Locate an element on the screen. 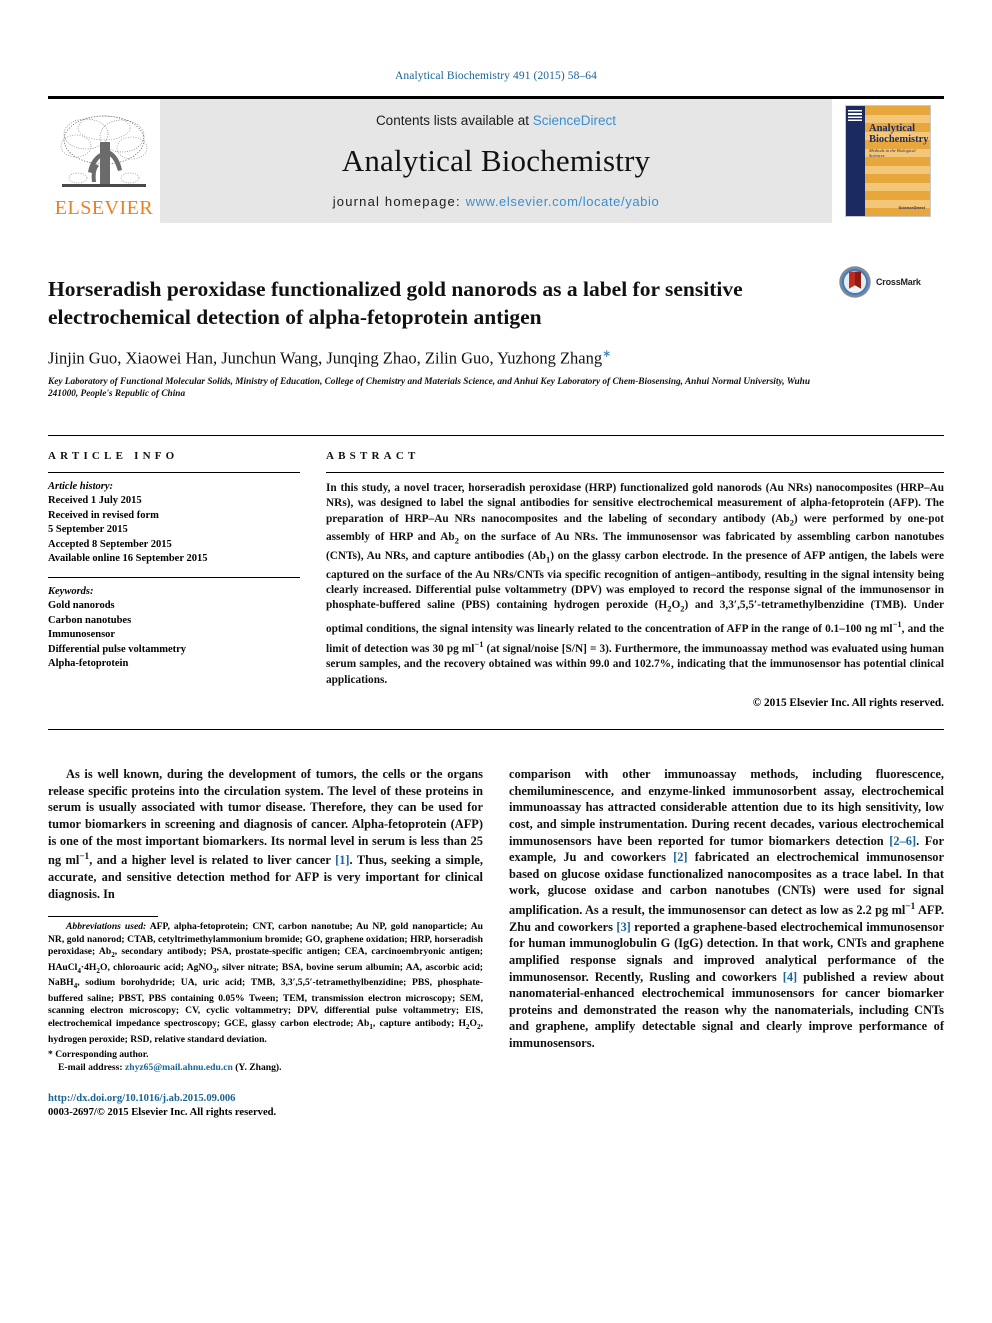 The height and width of the screenshot is (1323, 992). elsevier-tree-icon is located at coordinates (104, 151).